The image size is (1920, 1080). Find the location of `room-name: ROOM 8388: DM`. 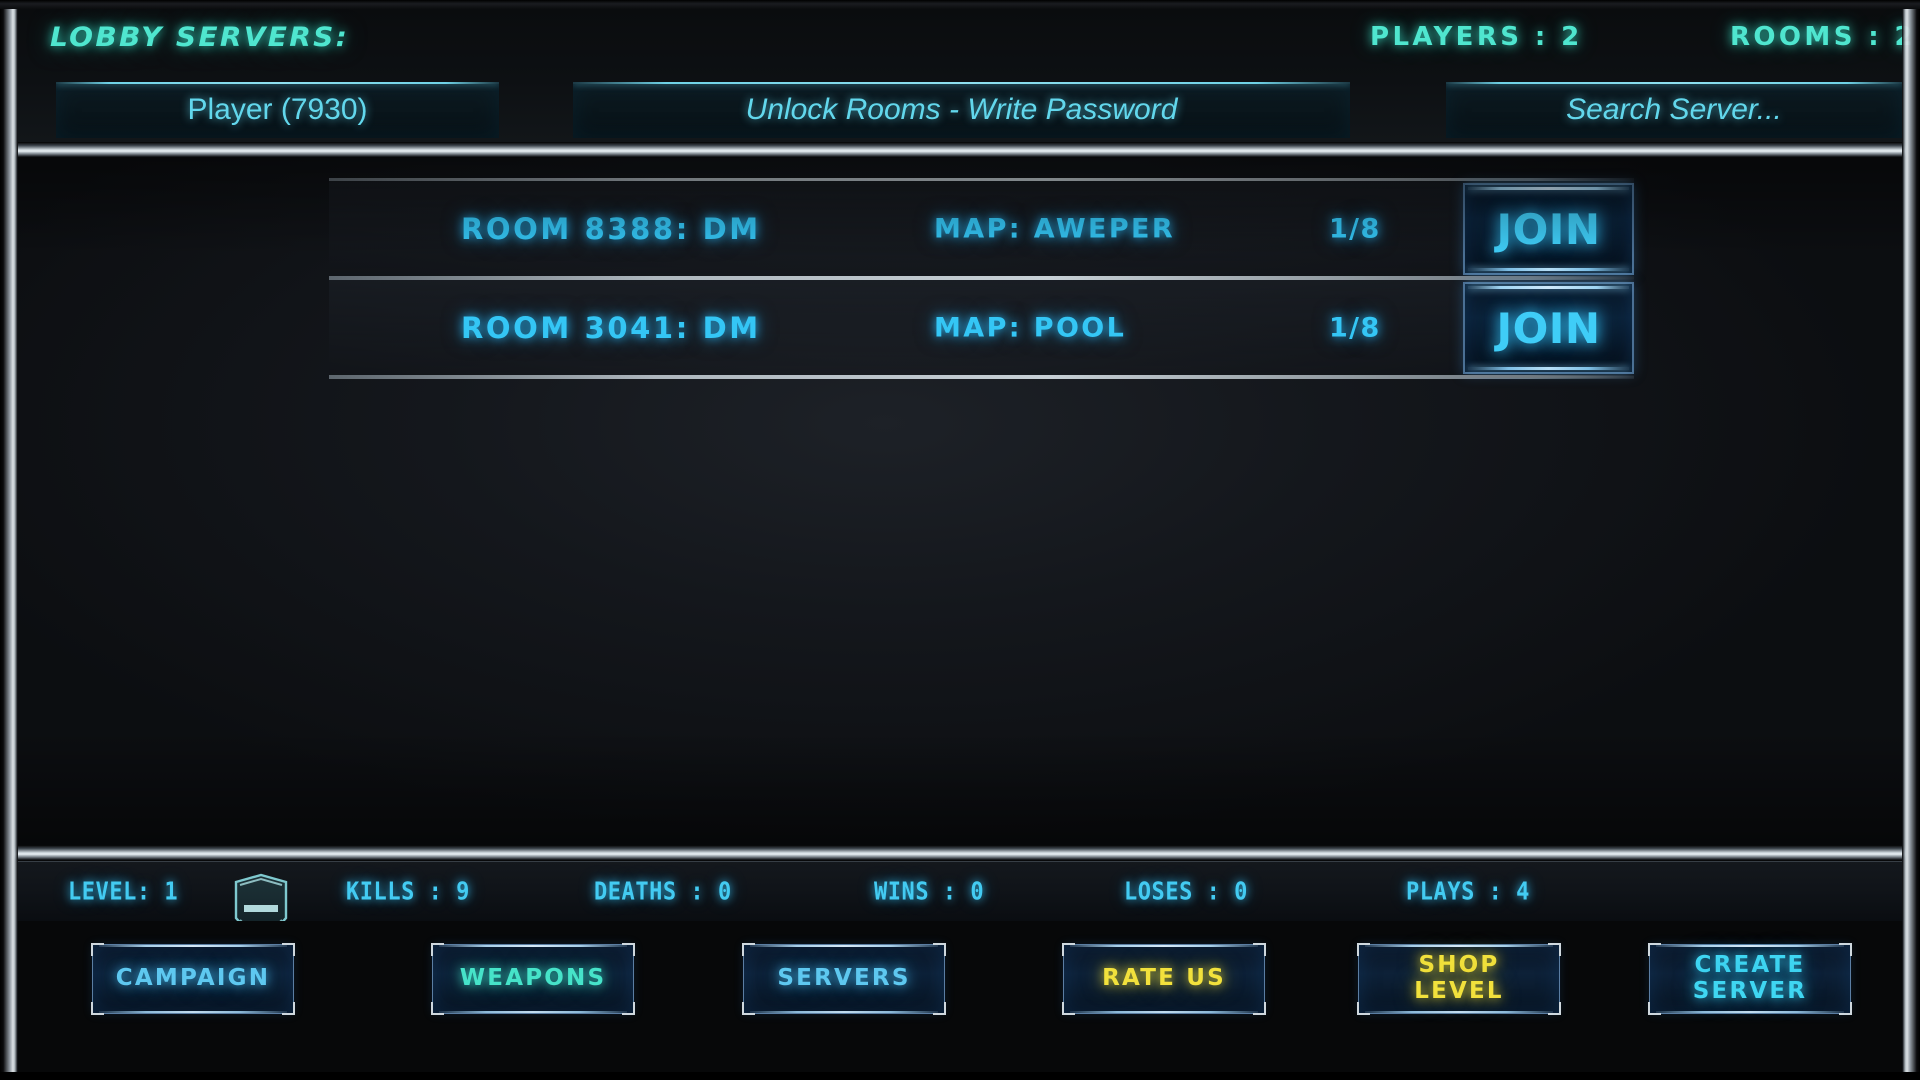

room-name: ROOM 8388: DM is located at coordinates (611, 229).